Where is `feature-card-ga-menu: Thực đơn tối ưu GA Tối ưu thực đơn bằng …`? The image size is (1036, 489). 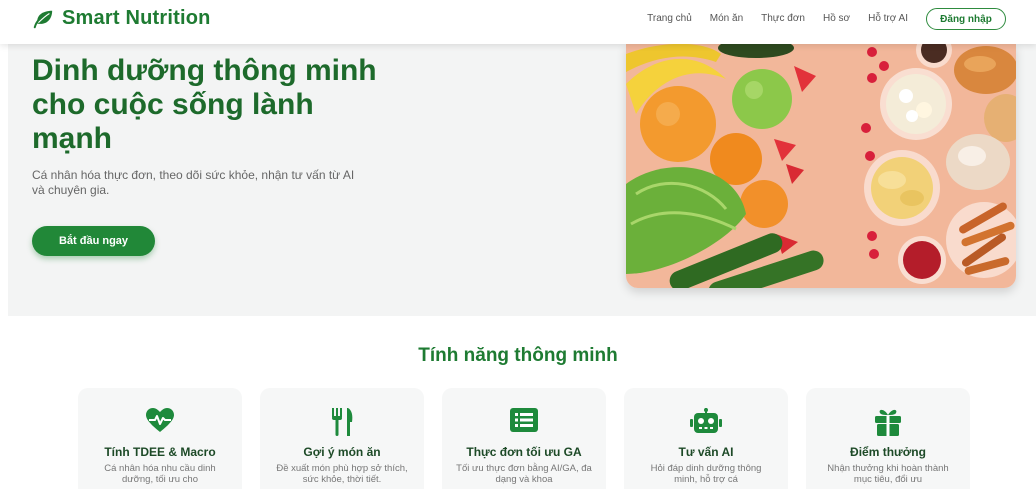
feature-card-ga-menu: Thực đơn tối ưu GA Tối ưu thực đơn bằng … is located at coordinates (524, 438).